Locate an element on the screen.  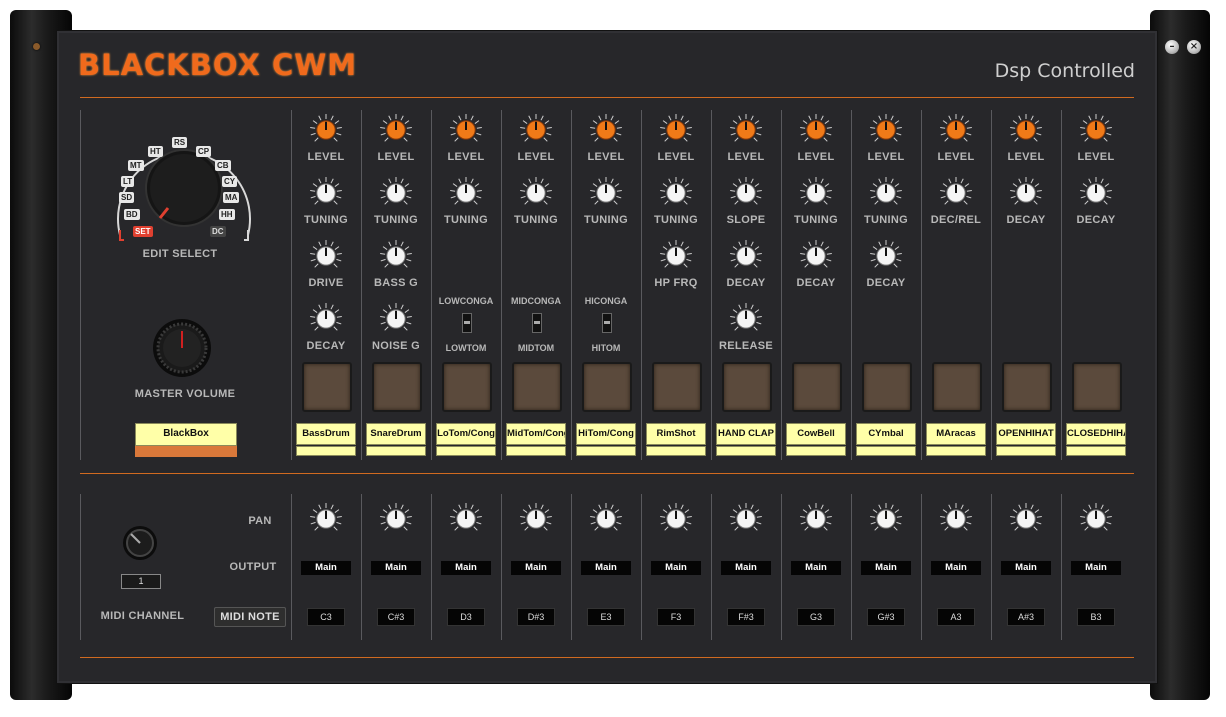
minimize-icon: – is located at coordinates (1172, 47).